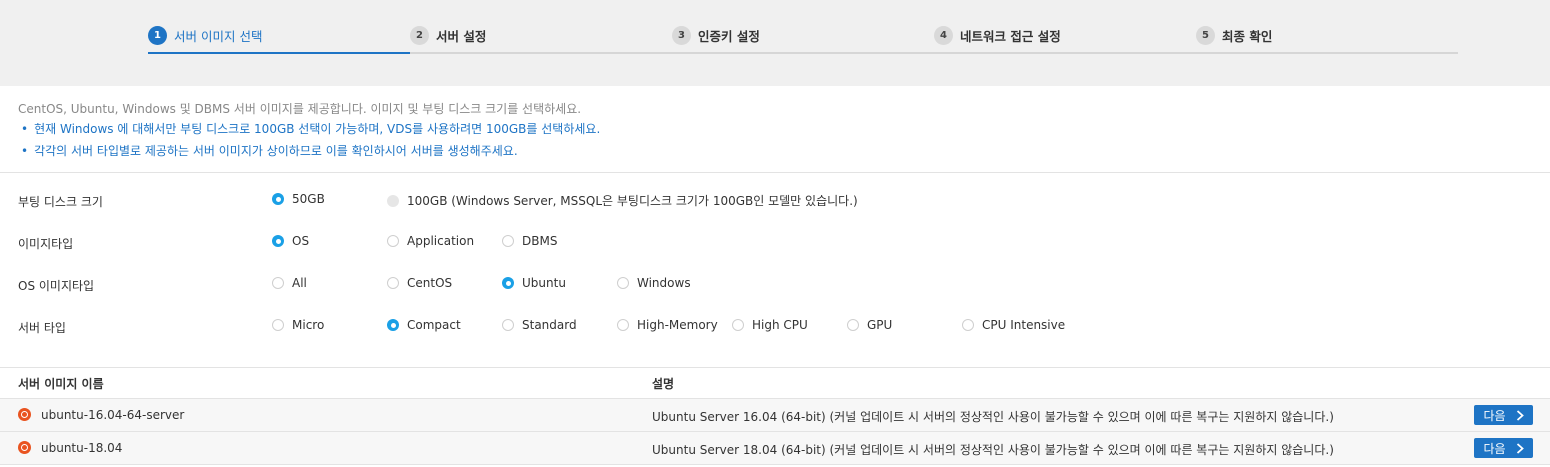 The image size is (1550, 467). What do you see at coordinates (1010, 36) in the screenshot?
I see `step-label: 네트워크 접근 설정` at bounding box center [1010, 36].